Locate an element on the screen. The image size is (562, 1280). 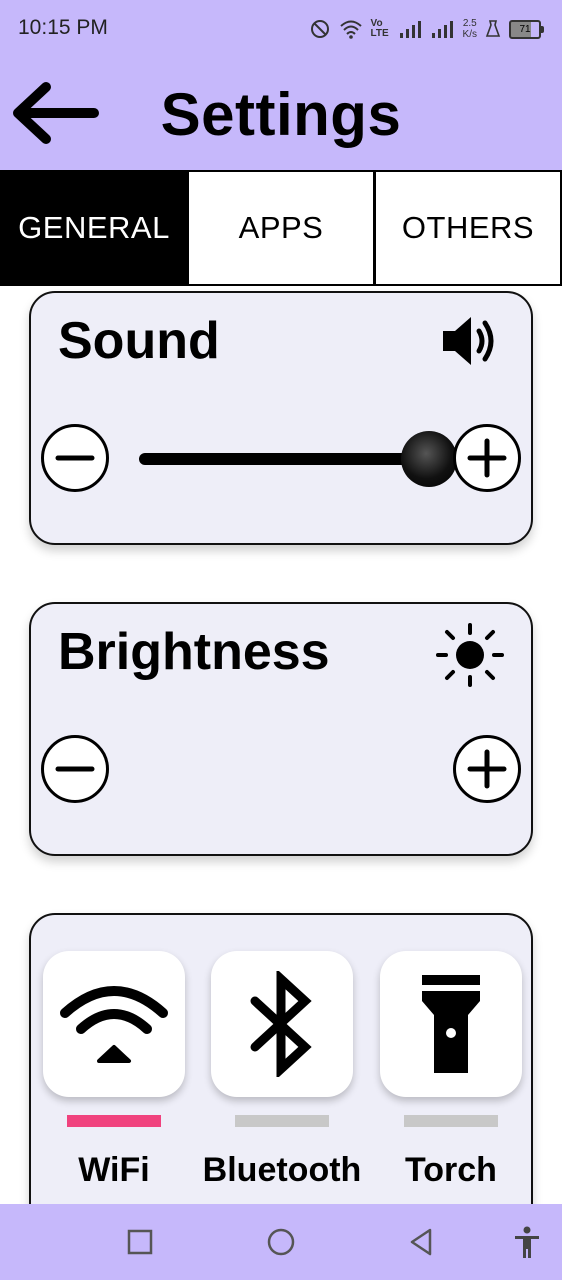
tab-general: GENERAL is located at coordinates (94, 228).